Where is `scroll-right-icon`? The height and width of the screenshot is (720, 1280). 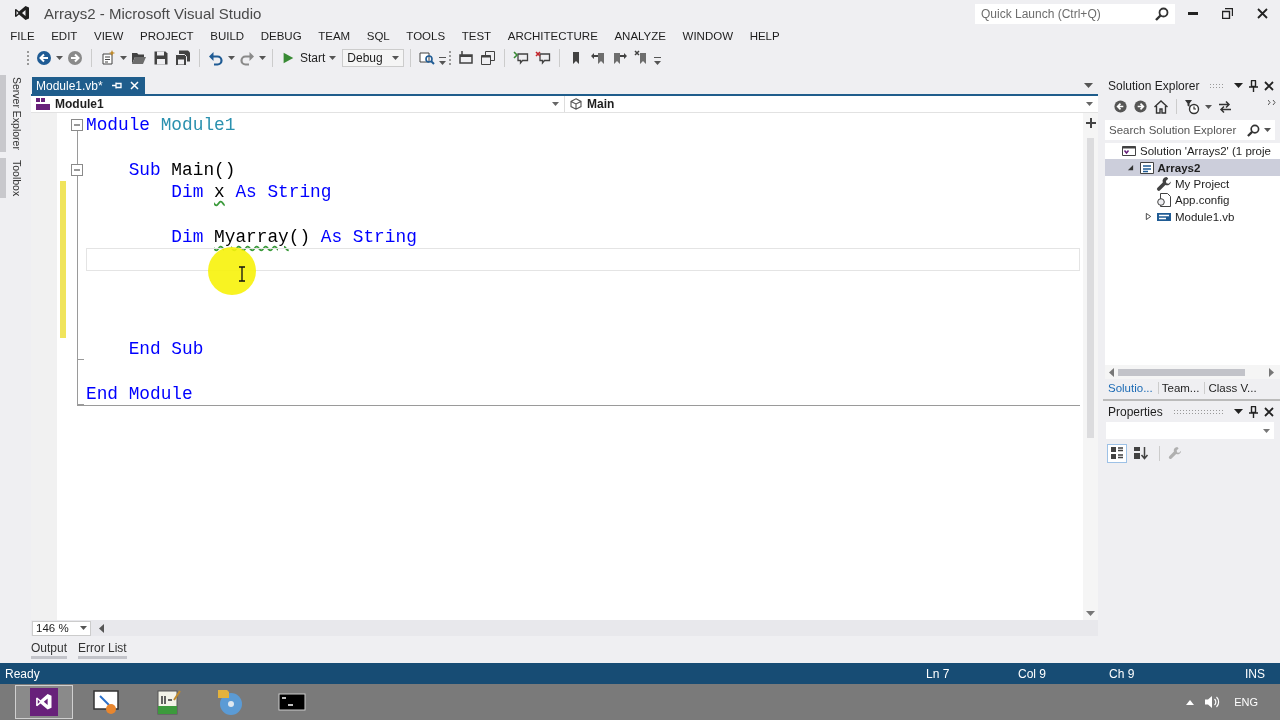 scroll-right-icon is located at coordinates (1271, 372).